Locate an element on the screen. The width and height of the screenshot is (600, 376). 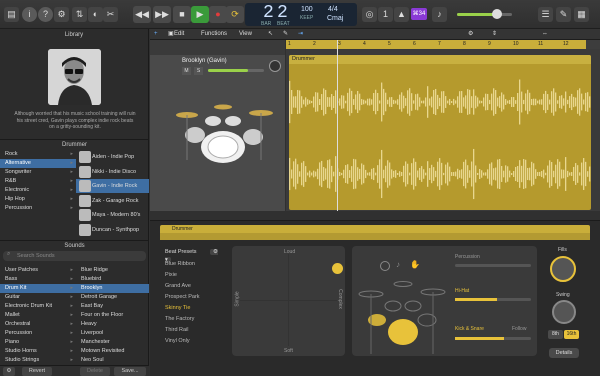
shaker-icon: ✋ is located at coordinates (415, 264).